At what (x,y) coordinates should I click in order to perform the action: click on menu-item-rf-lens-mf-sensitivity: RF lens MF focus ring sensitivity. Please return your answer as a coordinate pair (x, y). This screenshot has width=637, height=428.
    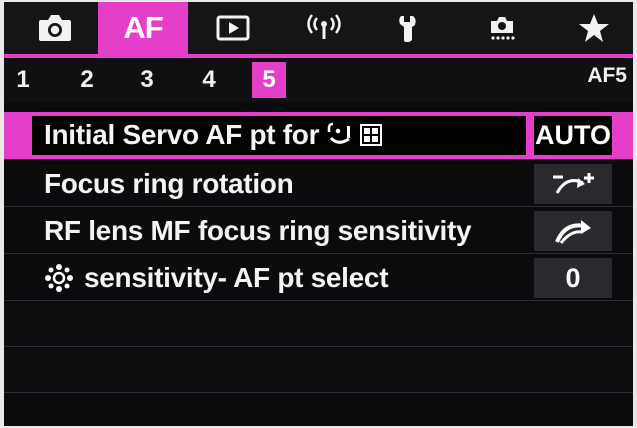
    Looking at the image, I should click on (318, 230).